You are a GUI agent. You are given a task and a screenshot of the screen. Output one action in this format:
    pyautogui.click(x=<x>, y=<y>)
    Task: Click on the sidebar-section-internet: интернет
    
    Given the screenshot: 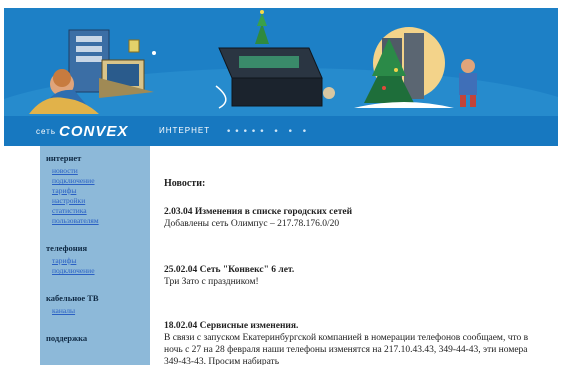 What is the action you would take?
    pyautogui.click(x=64, y=158)
    